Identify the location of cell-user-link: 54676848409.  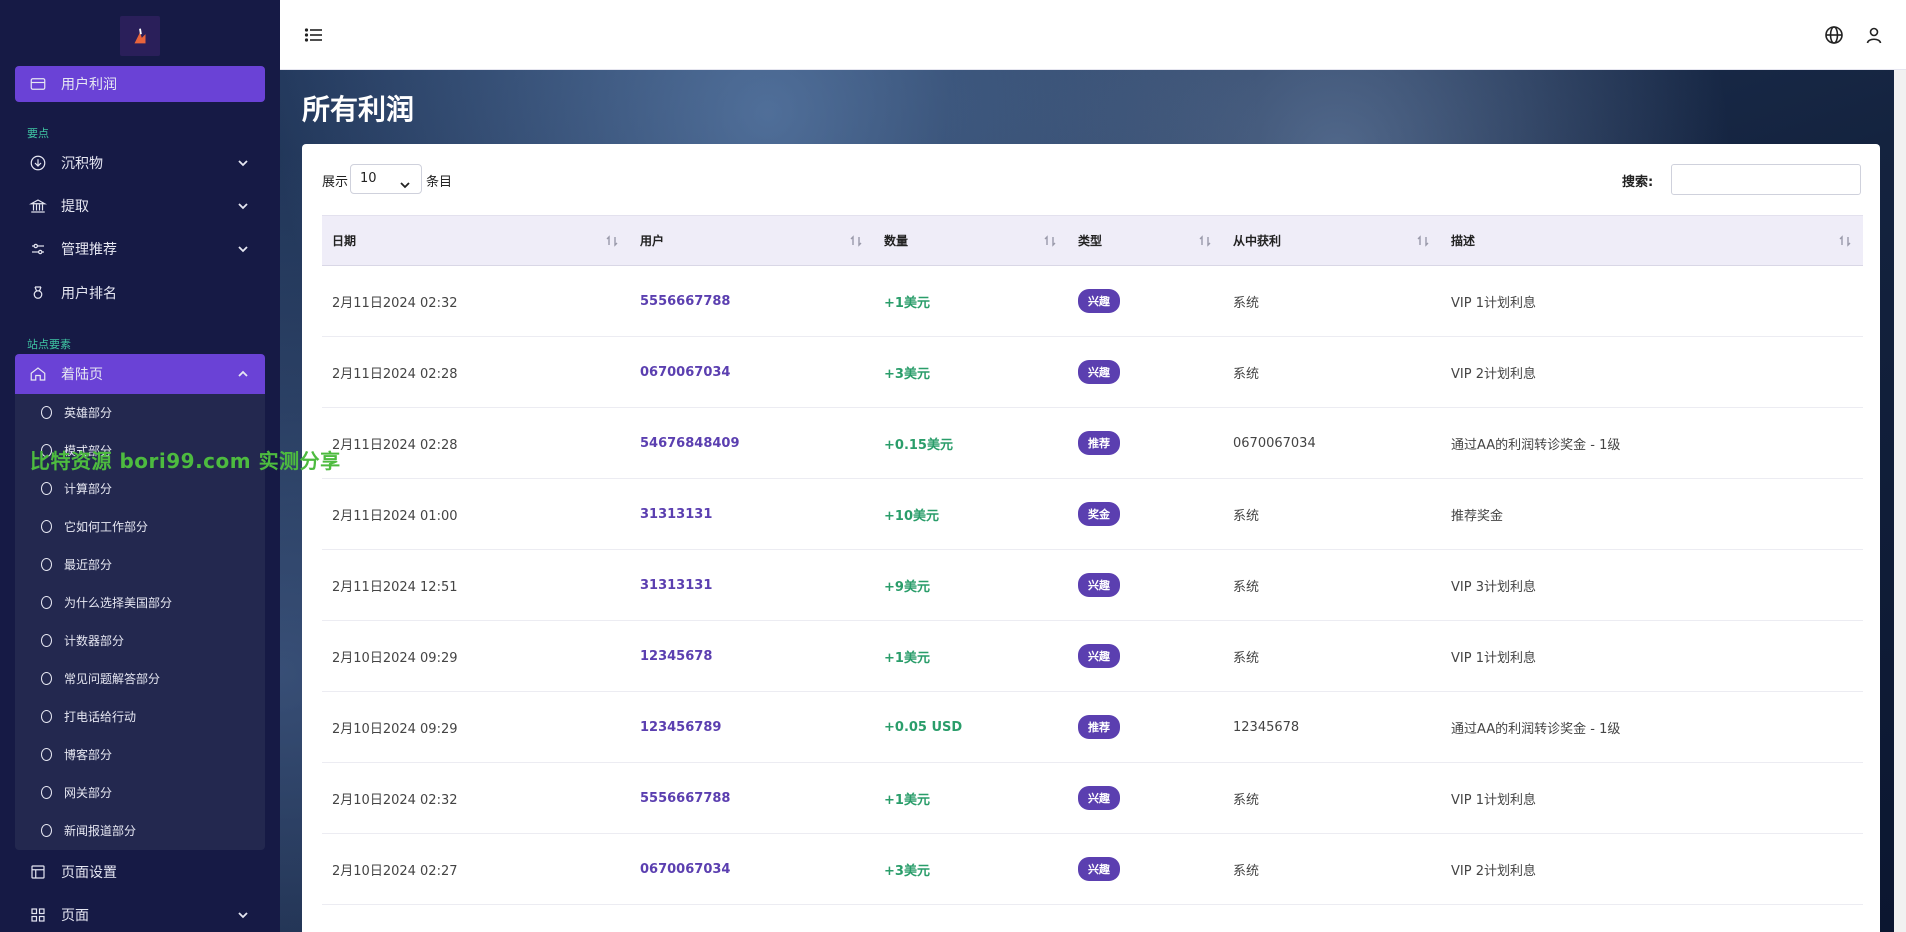
(752, 443).